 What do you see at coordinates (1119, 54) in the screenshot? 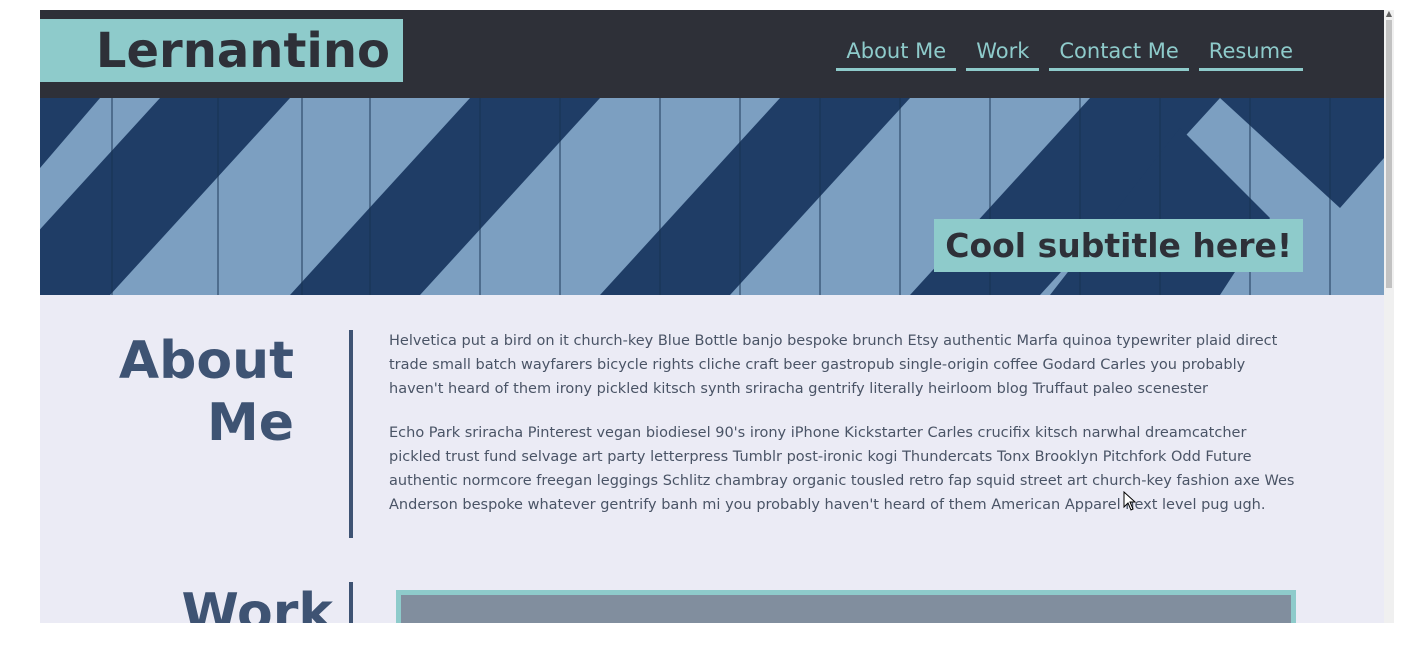
I see `nav-link-contact-me: Contact Me` at bounding box center [1119, 54].